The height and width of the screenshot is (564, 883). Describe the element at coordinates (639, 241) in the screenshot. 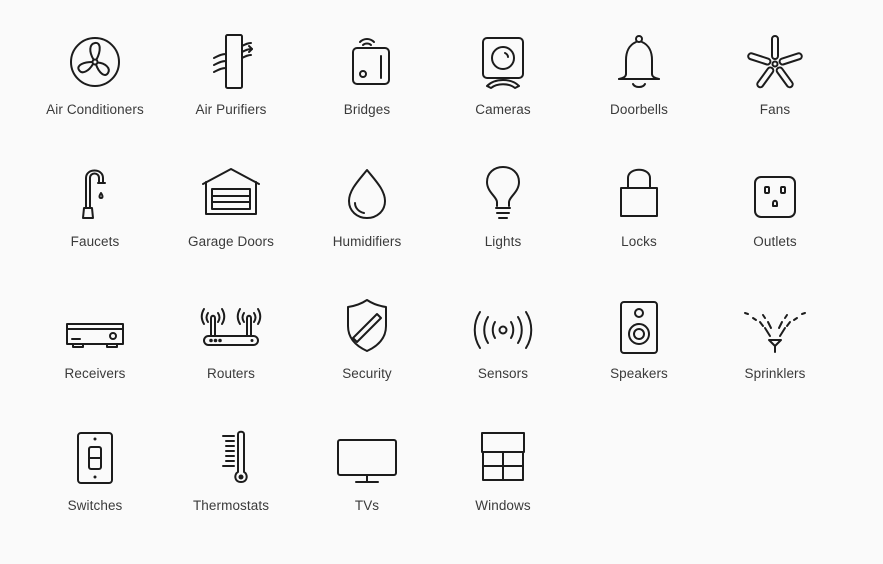

I see `category-label: Locks` at that location.